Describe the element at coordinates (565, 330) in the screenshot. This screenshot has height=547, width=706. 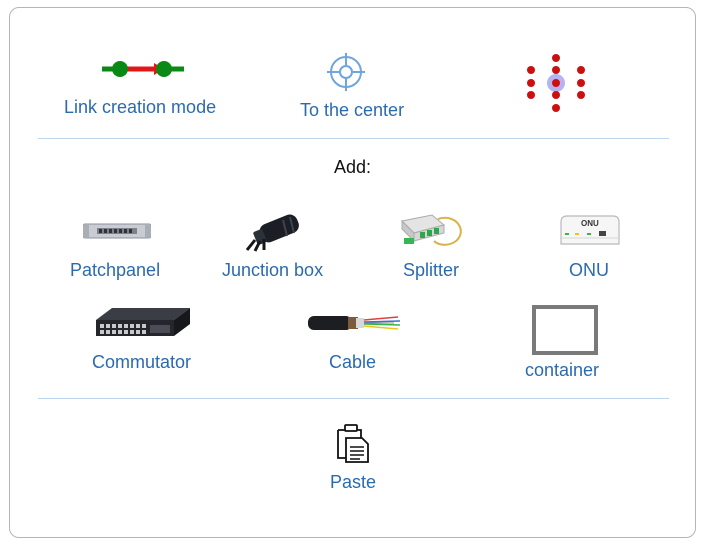
I see `container-icon` at that location.